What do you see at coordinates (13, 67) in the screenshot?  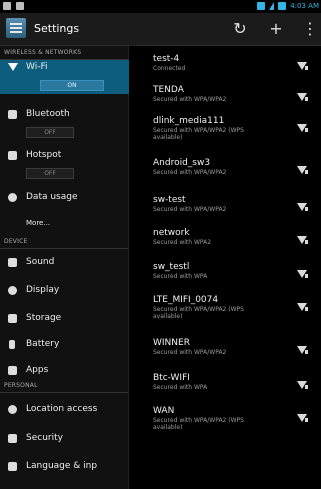 I see `wifi-icon` at bounding box center [13, 67].